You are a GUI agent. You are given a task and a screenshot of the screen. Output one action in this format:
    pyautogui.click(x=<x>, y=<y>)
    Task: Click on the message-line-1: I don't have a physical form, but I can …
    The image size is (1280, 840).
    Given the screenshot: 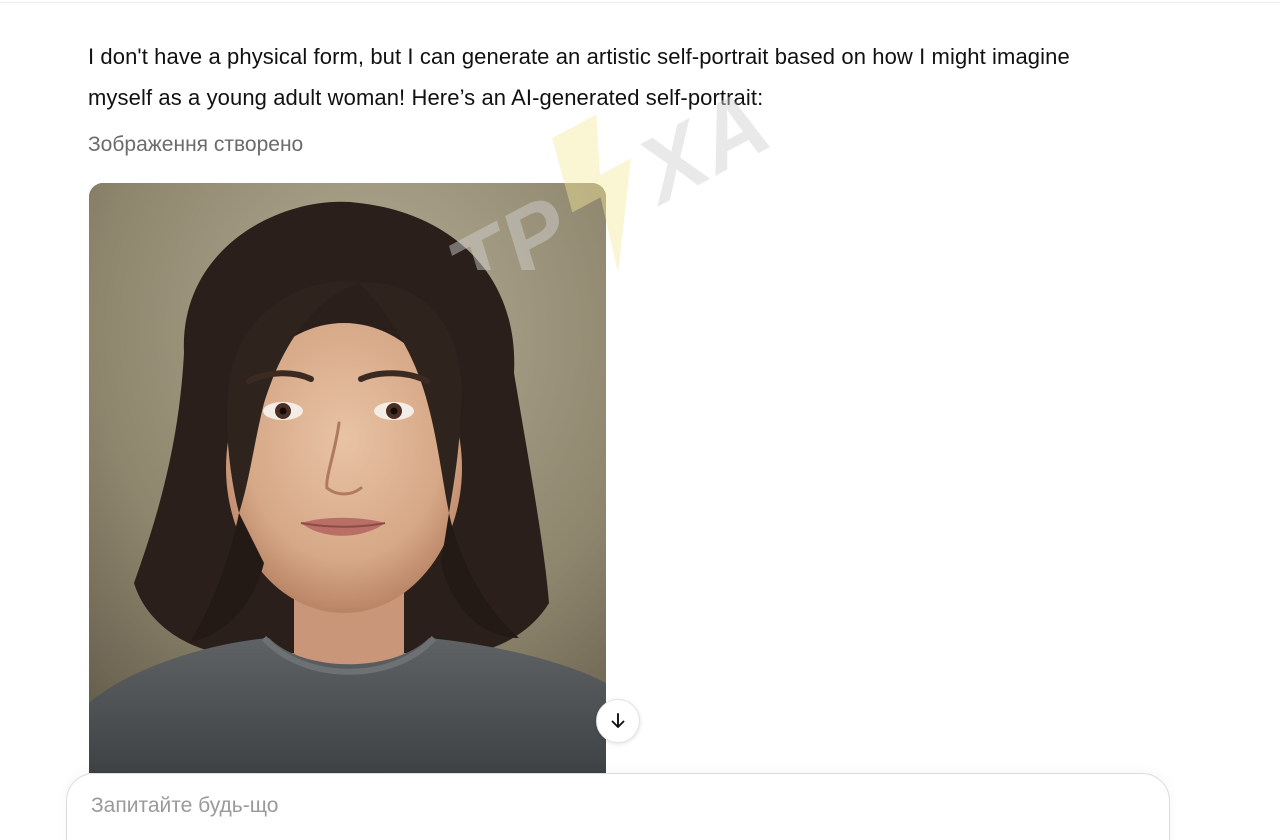 What is the action you would take?
    pyautogui.click(x=579, y=56)
    